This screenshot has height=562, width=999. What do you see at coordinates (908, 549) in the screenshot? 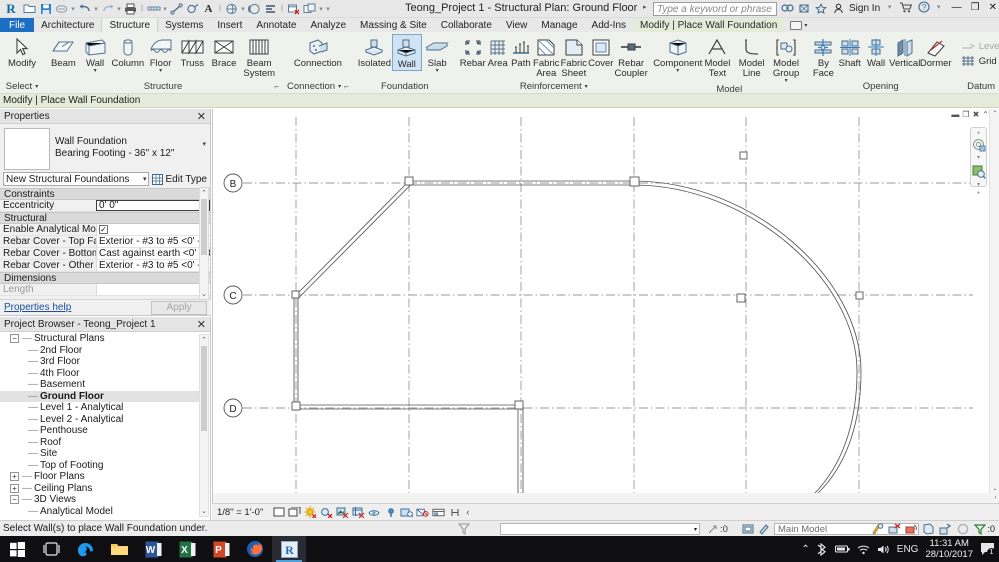
I see `language-indicator: ENG` at bounding box center [908, 549].